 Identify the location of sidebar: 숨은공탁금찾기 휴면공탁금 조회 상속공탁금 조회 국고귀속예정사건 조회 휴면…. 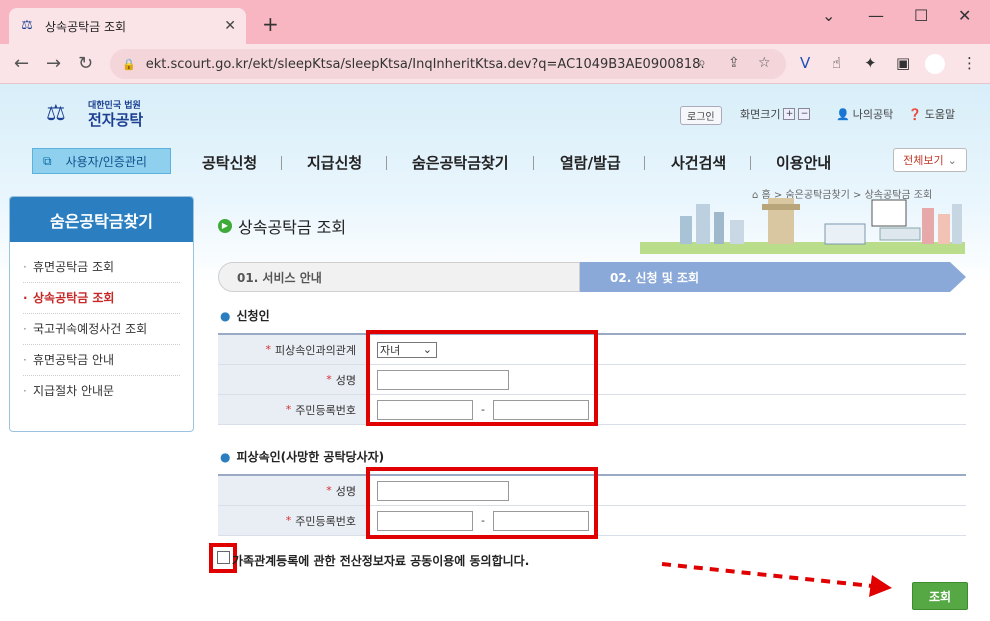
(101, 314).